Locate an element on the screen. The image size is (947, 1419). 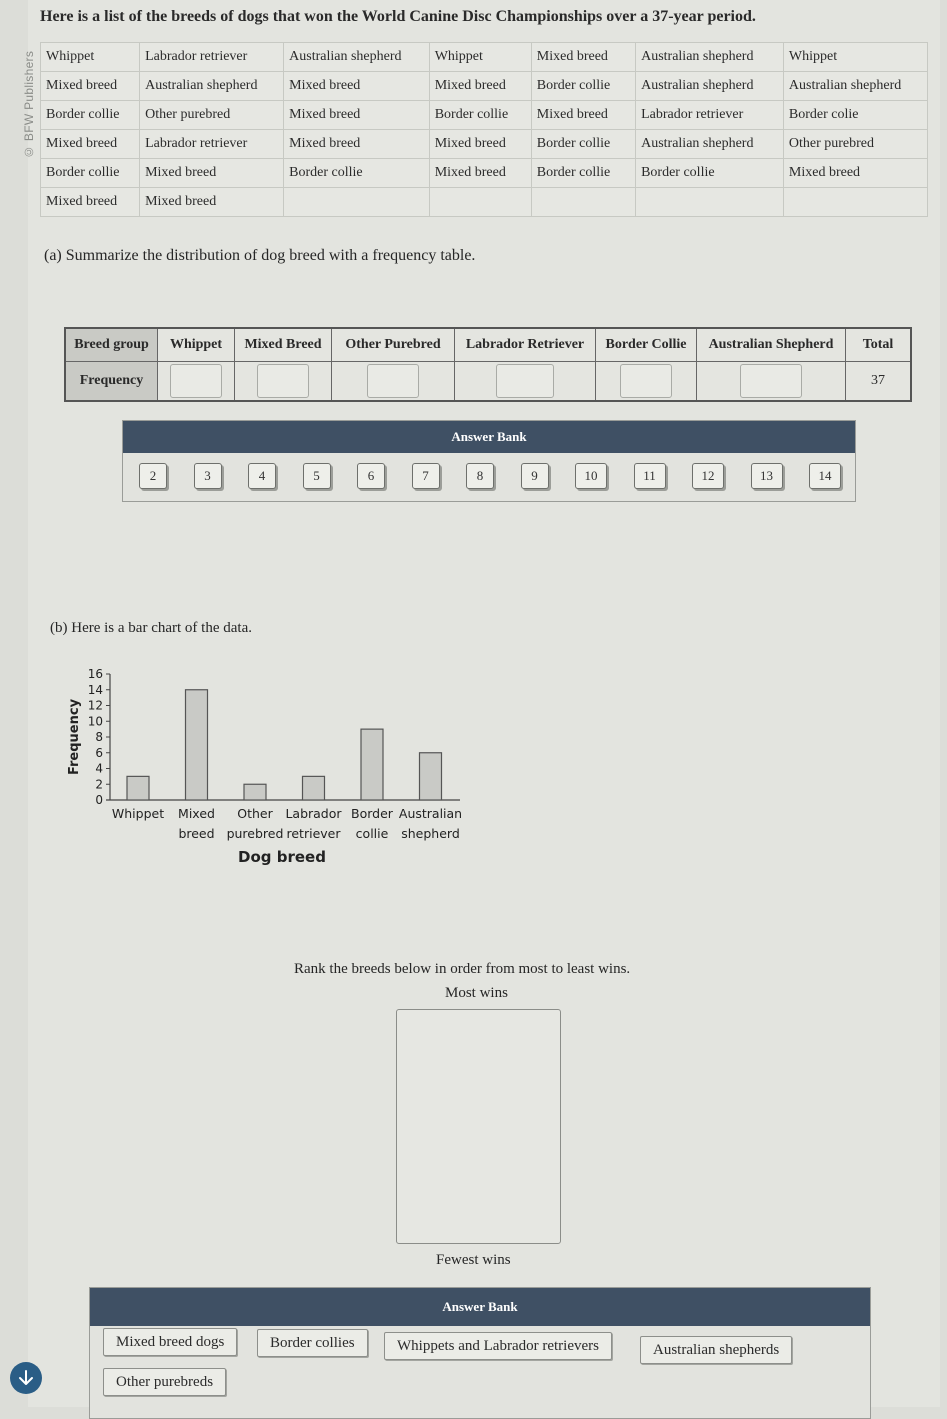
chip-other-purebreds: Other purebreds is located at coordinates (165, 1382).